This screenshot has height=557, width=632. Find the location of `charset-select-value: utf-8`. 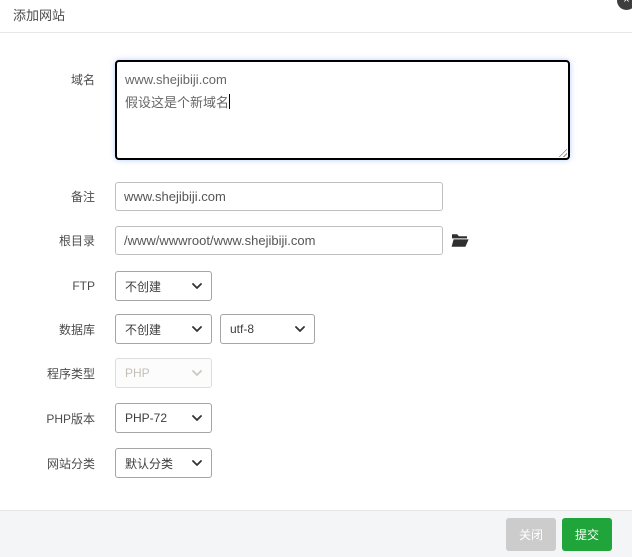

charset-select-value: utf-8 is located at coordinates (242, 329).